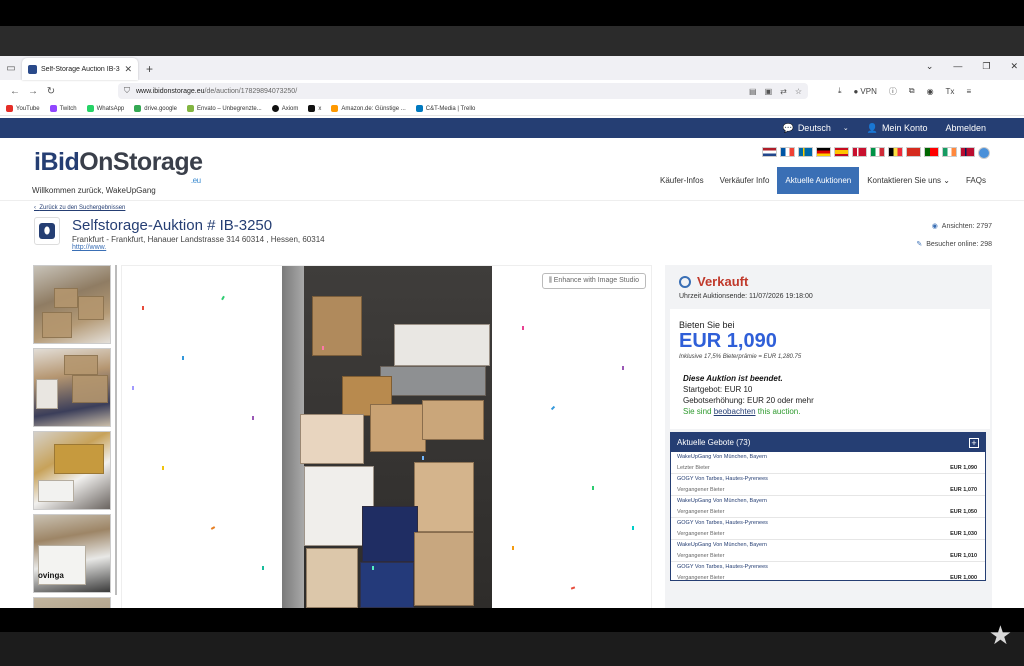  Describe the element at coordinates (94, 190) in the screenshot. I see `welcome-text: Willkommen zurück, WakeUpGang` at that location.